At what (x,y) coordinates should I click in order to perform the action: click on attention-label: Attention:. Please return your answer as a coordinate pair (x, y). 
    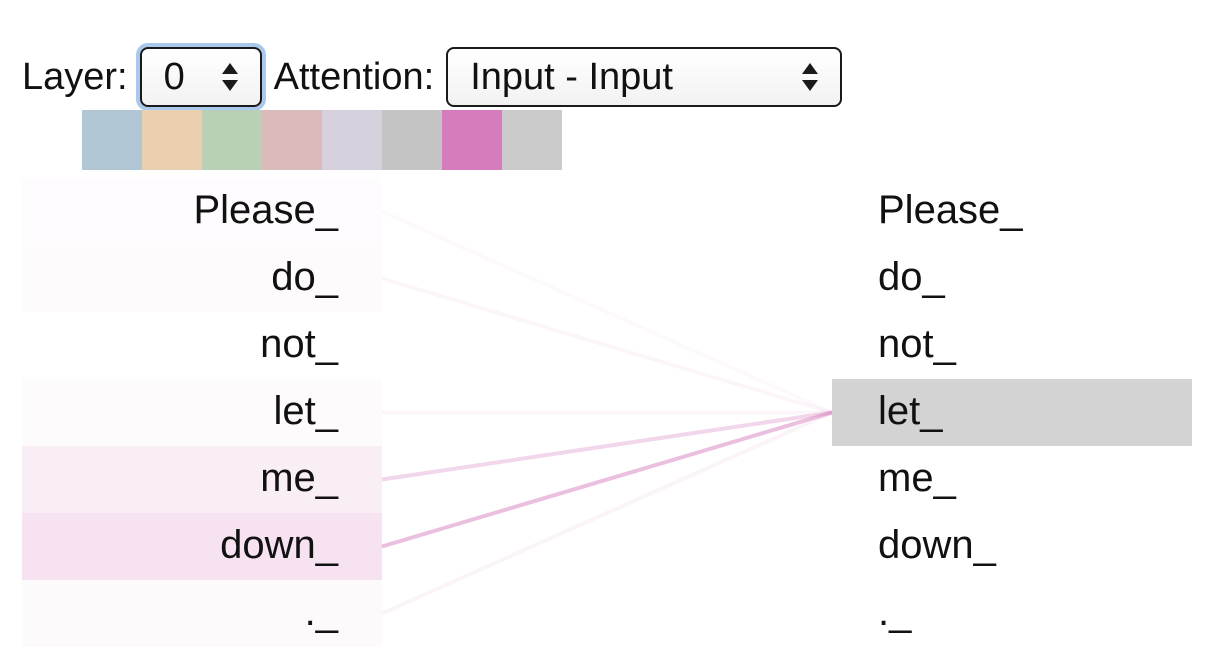
    Looking at the image, I should click on (354, 77).